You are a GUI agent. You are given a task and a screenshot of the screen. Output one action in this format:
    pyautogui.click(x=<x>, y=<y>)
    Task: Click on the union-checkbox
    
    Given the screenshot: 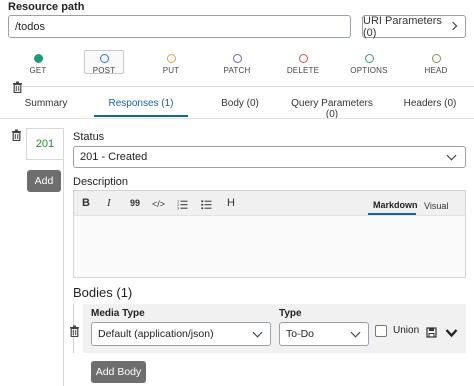 What is the action you would take?
    pyautogui.click(x=381, y=331)
    